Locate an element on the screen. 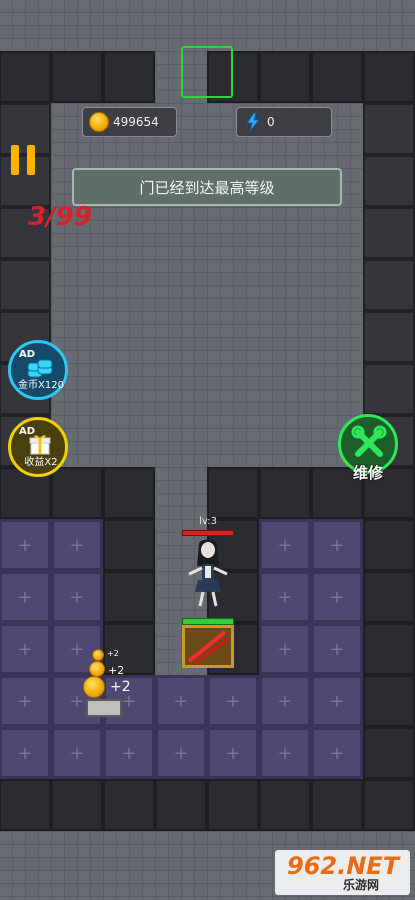 Image resolution: width=415 pixels, height=900 pixels. energy-amount: 0 is located at coordinates (271, 122).